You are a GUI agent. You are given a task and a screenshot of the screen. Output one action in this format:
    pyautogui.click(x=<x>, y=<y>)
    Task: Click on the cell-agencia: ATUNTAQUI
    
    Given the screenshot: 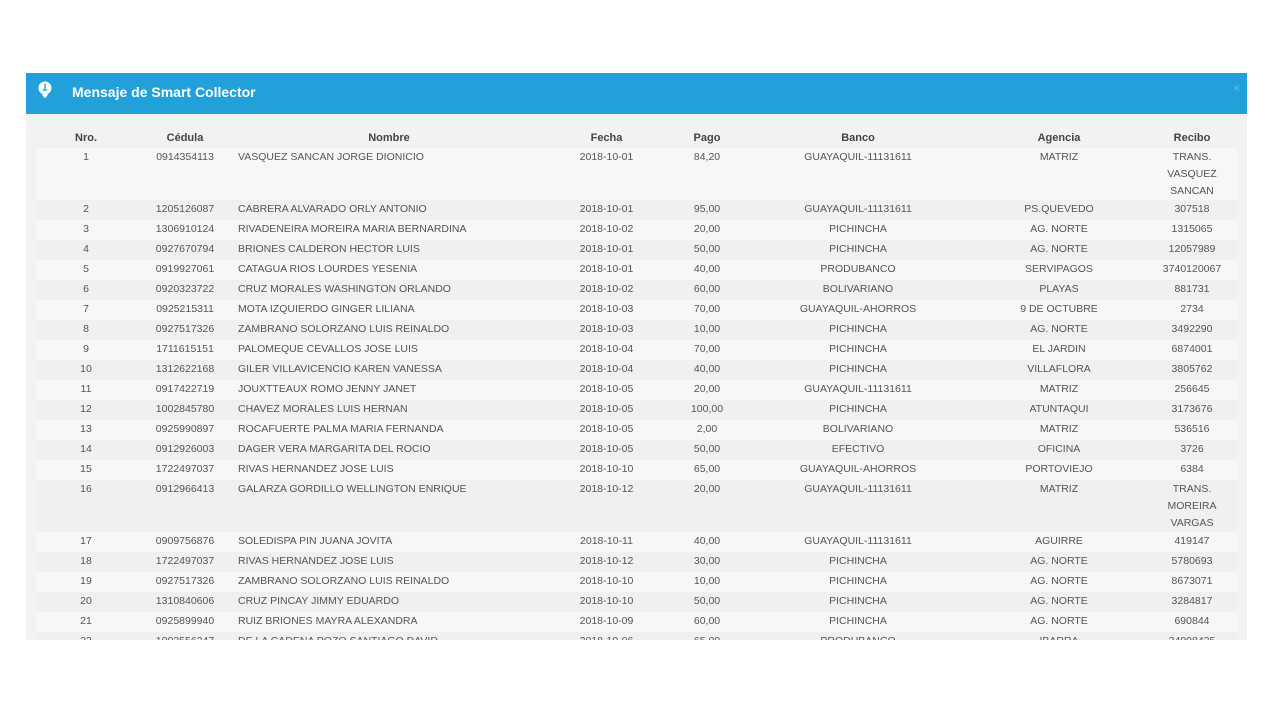 What is the action you would take?
    pyautogui.click(x=1059, y=410)
    